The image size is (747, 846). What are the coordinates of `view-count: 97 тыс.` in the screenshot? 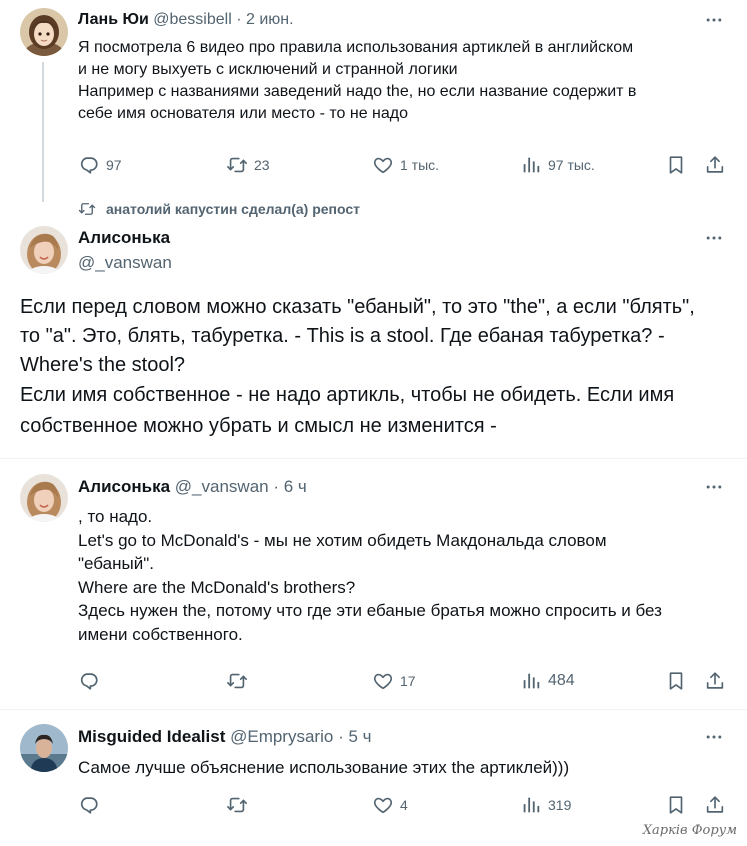 It's located at (571, 165).